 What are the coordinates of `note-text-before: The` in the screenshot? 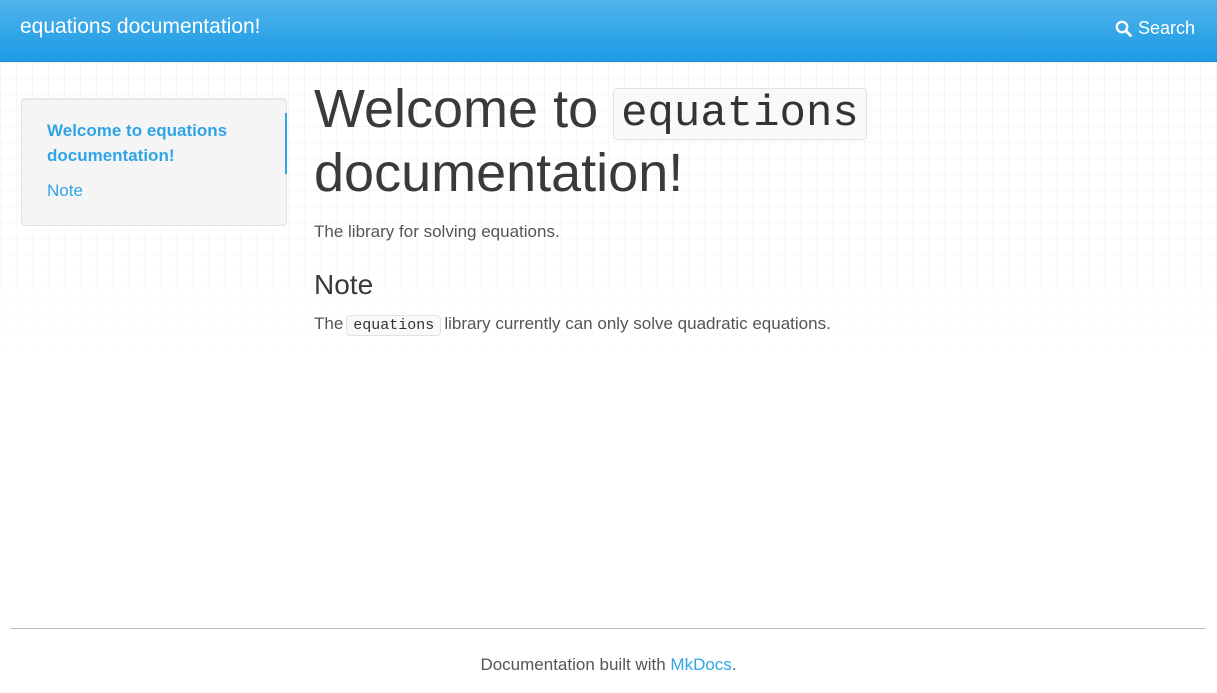 It's located at (329, 323).